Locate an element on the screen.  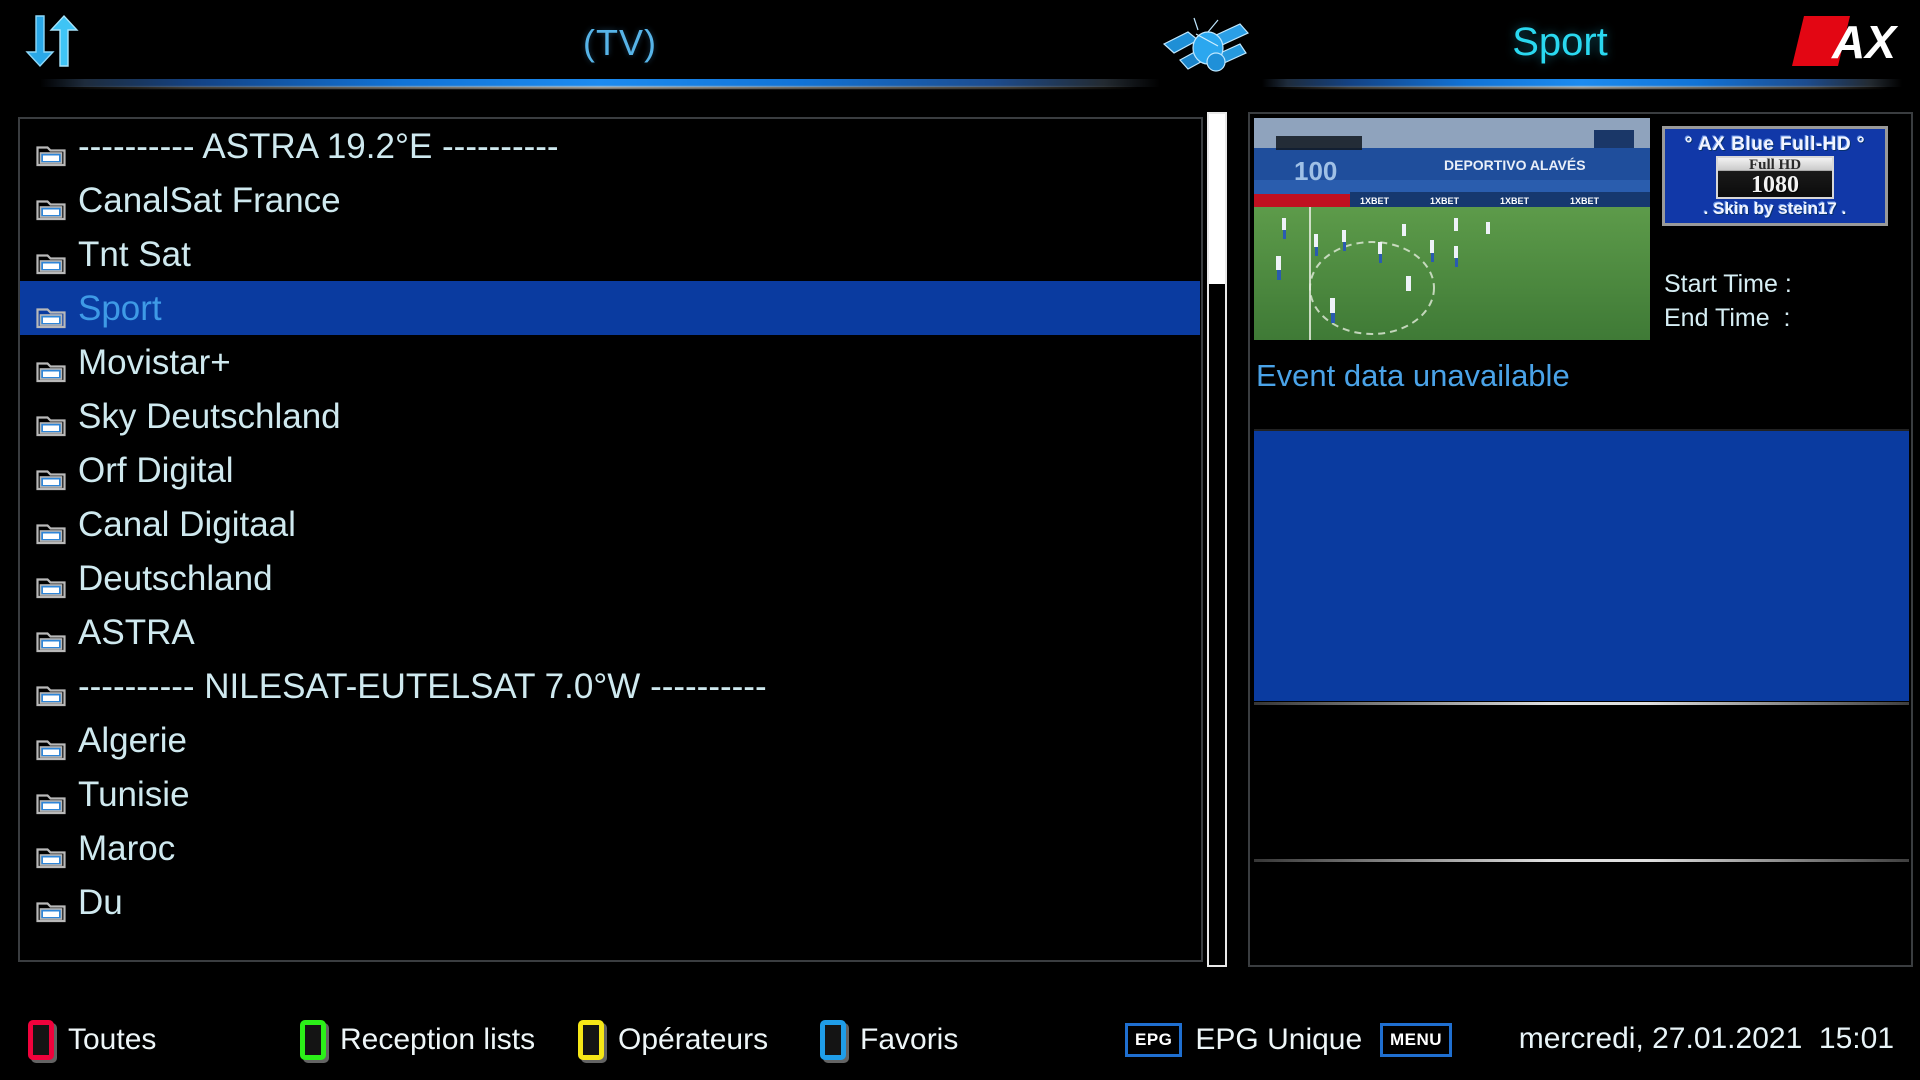
list-item-label: Tunisie is located at coordinates (134, 794).